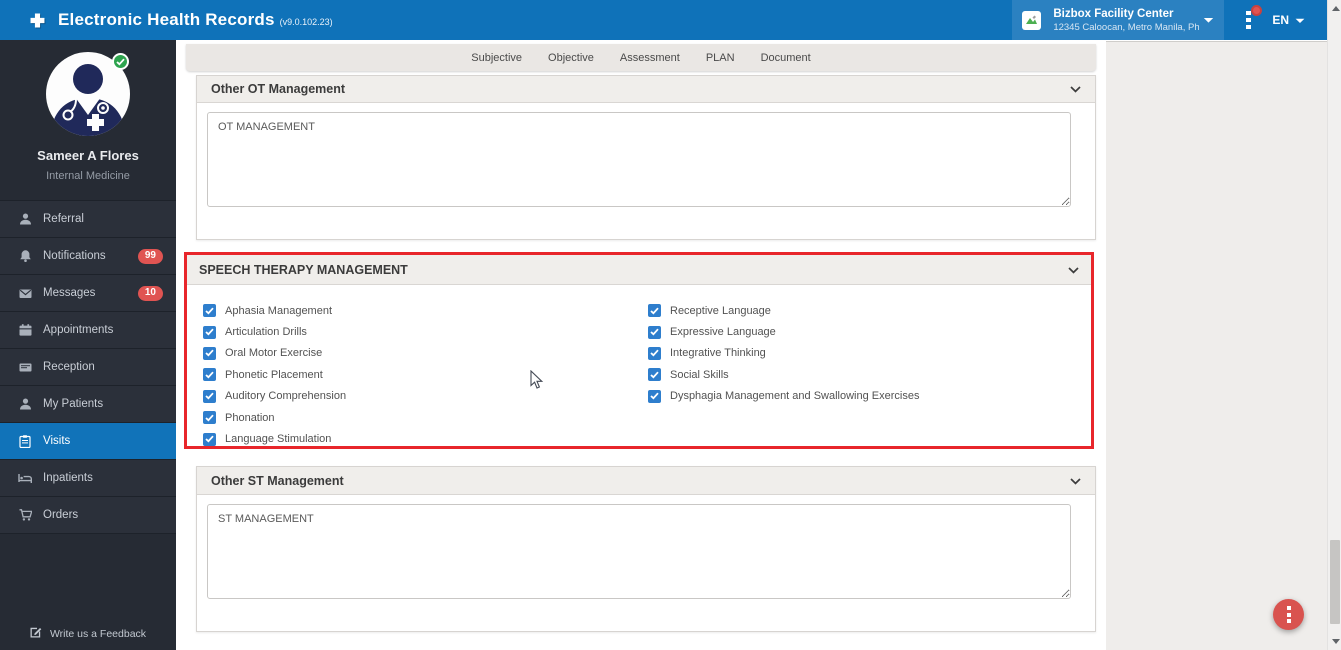 The height and width of the screenshot is (650, 1341). I want to click on checkbox-label: Phonetic Placement, so click(274, 374).